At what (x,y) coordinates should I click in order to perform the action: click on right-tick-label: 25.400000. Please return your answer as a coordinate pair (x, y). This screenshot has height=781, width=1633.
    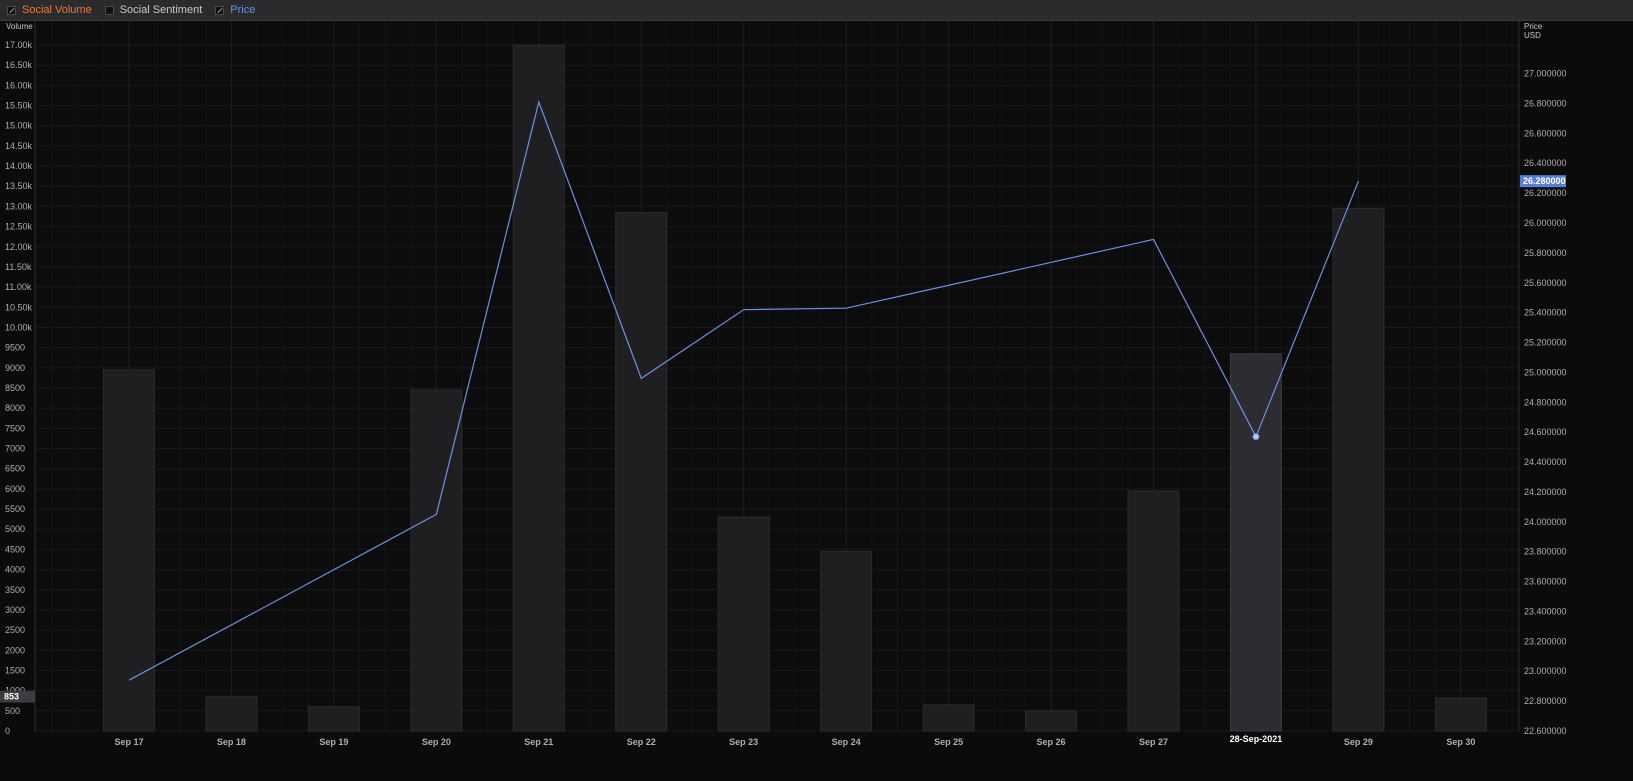
    Looking at the image, I should click on (1545, 313).